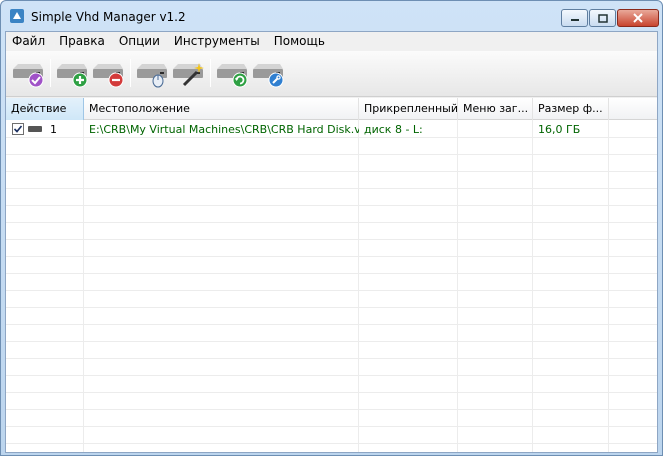 This screenshot has height=456, width=663. I want to click on column-header-action: Действие, so click(45, 109).